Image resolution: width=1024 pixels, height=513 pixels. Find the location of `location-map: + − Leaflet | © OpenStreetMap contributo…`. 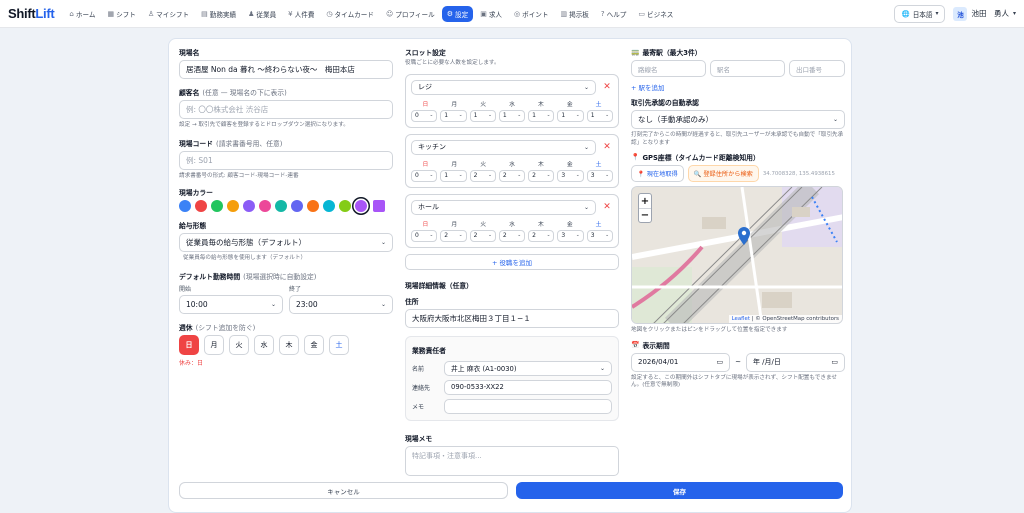

location-map: + − Leaflet | © OpenStreetMap contributo… is located at coordinates (737, 255).